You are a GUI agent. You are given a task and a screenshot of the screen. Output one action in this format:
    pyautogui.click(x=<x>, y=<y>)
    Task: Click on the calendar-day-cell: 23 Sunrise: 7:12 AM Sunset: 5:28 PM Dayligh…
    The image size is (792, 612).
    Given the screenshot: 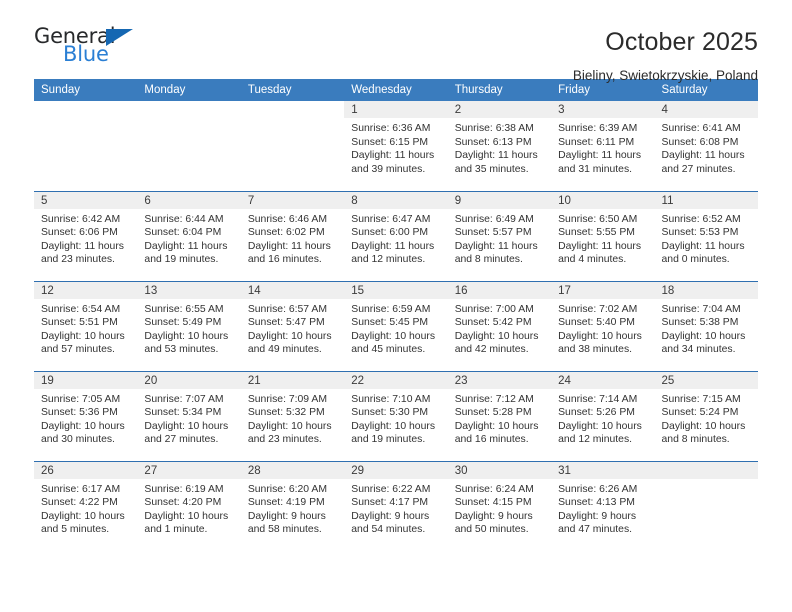 What is the action you would take?
    pyautogui.click(x=499, y=415)
    